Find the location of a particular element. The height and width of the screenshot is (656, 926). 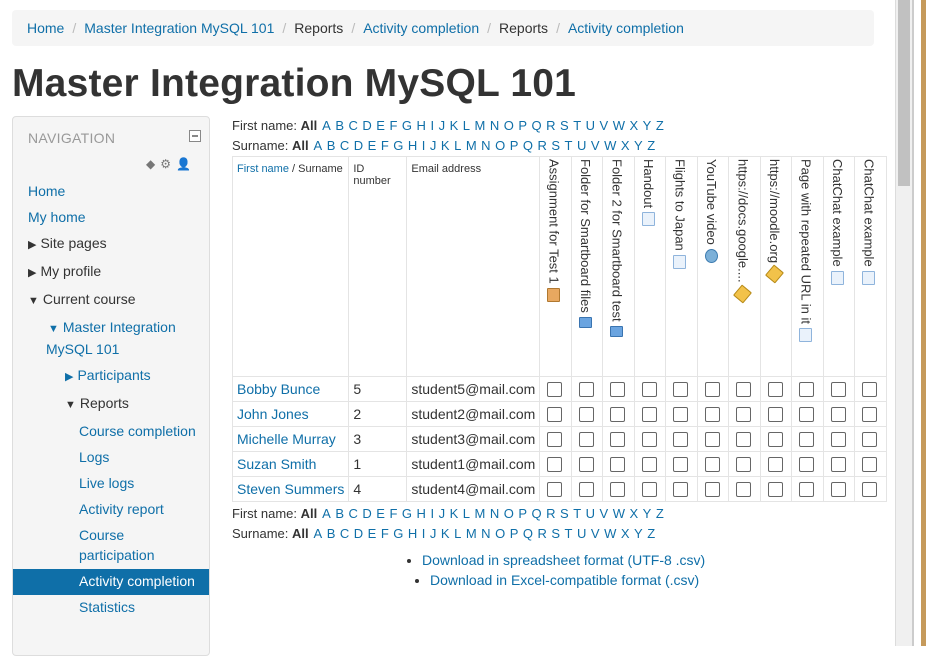

surname-bottom-letter-u: U is located at coordinates (581, 533).